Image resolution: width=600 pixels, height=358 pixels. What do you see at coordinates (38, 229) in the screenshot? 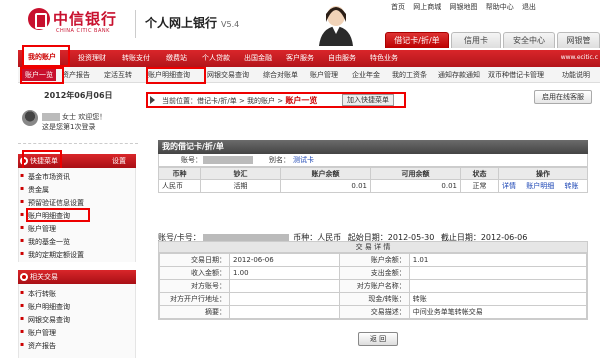
I see `quick-item-account-manage: 账户管理` at bounding box center [38, 229].